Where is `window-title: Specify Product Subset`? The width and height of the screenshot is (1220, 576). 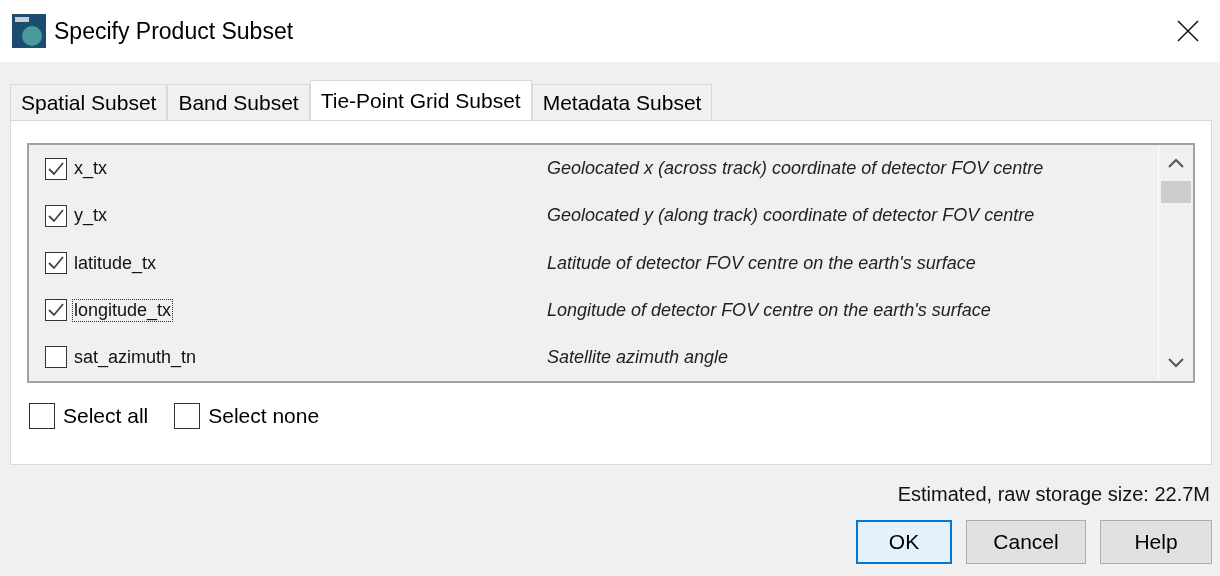 window-title: Specify Product Subset is located at coordinates (174, 31).